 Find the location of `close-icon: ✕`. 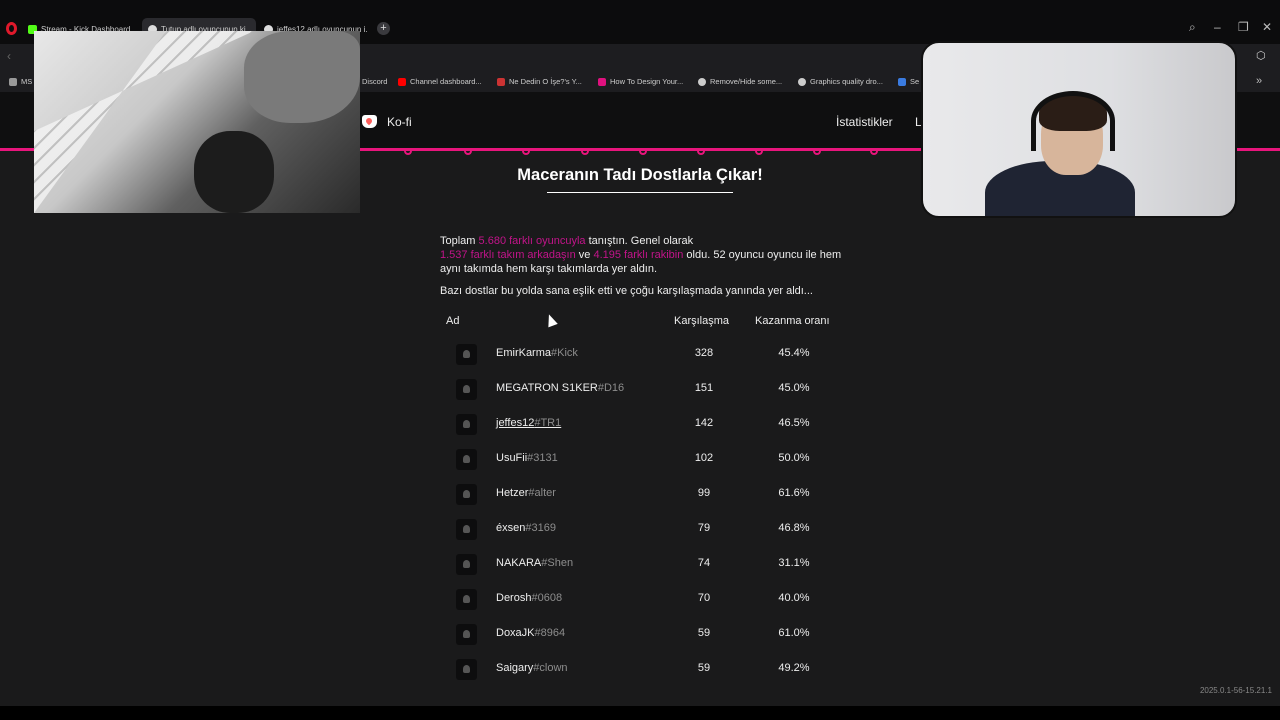

close-icon: ✕ is located at coordinates (1267, 27).